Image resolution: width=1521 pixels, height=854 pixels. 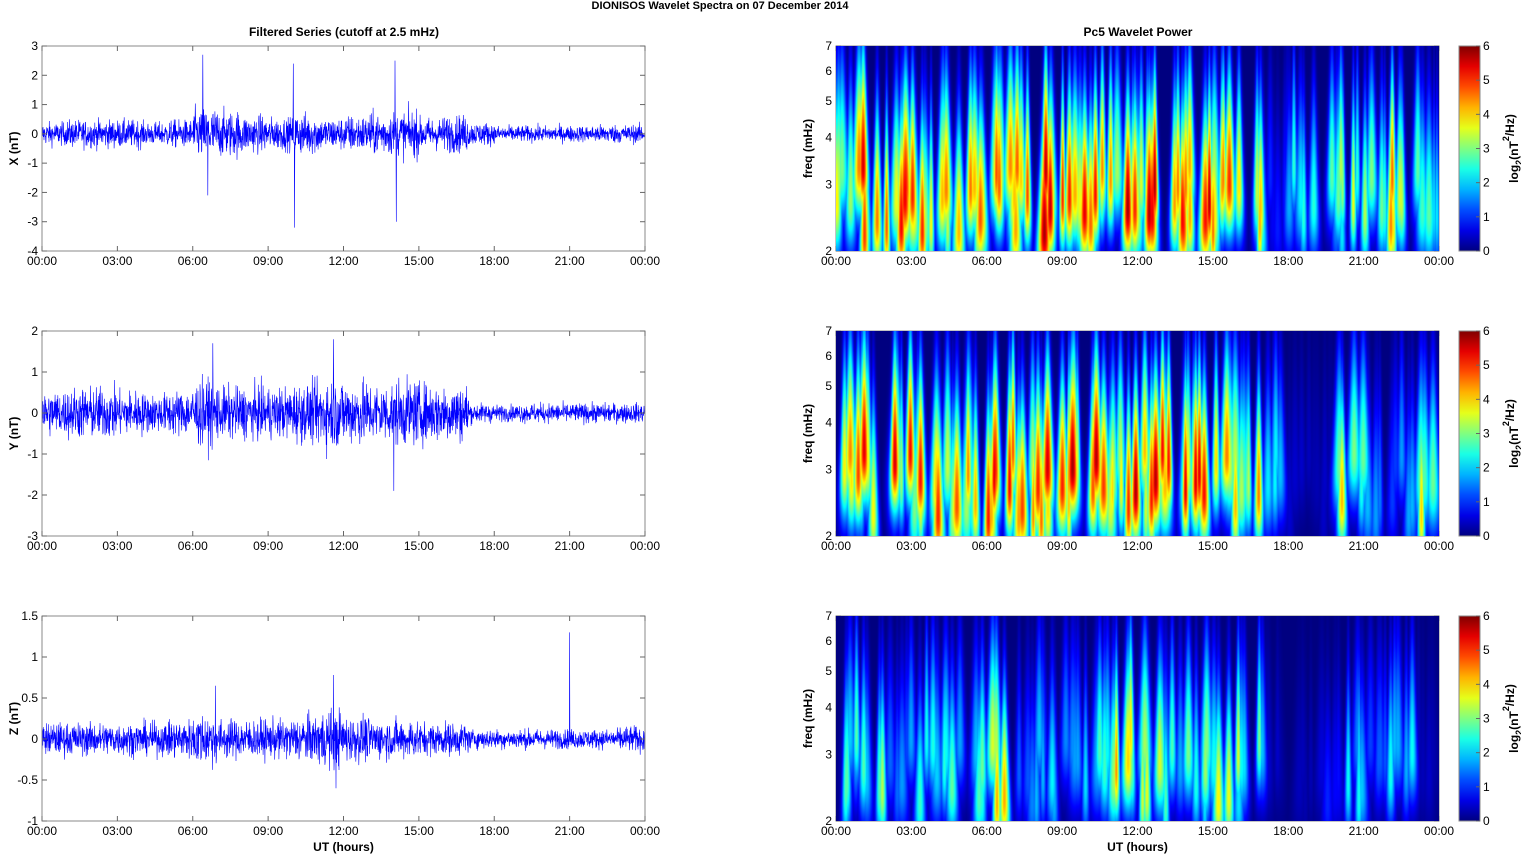 I want to click on right-column-title: Pc5 Wavelet Power, so click(x=1138, y=32).